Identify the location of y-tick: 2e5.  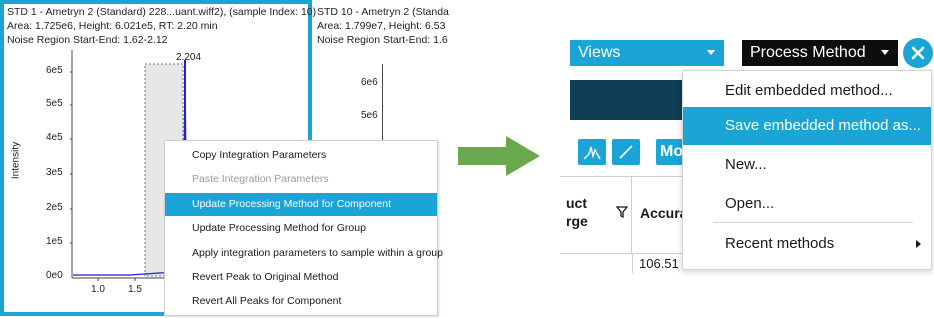
(54, 207).